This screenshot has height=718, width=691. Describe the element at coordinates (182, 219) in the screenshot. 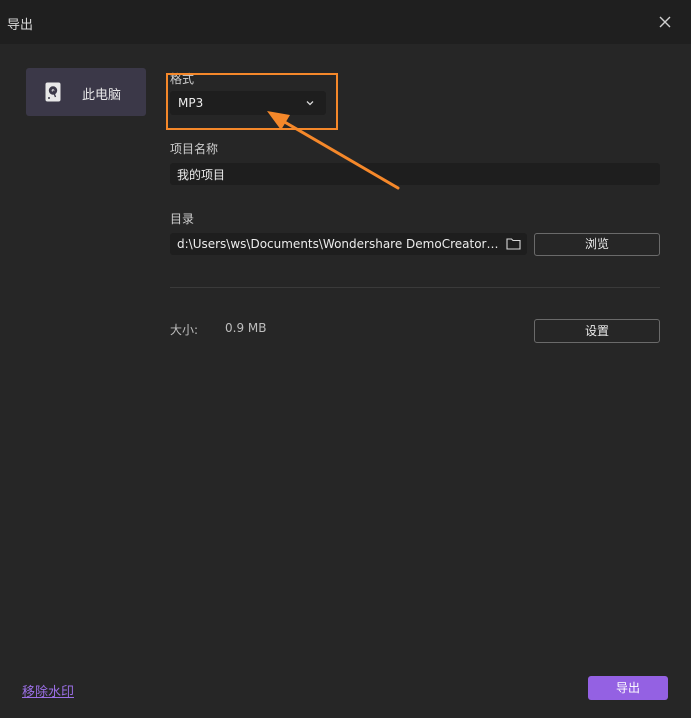

I see `directory-label: 目录` at that location.